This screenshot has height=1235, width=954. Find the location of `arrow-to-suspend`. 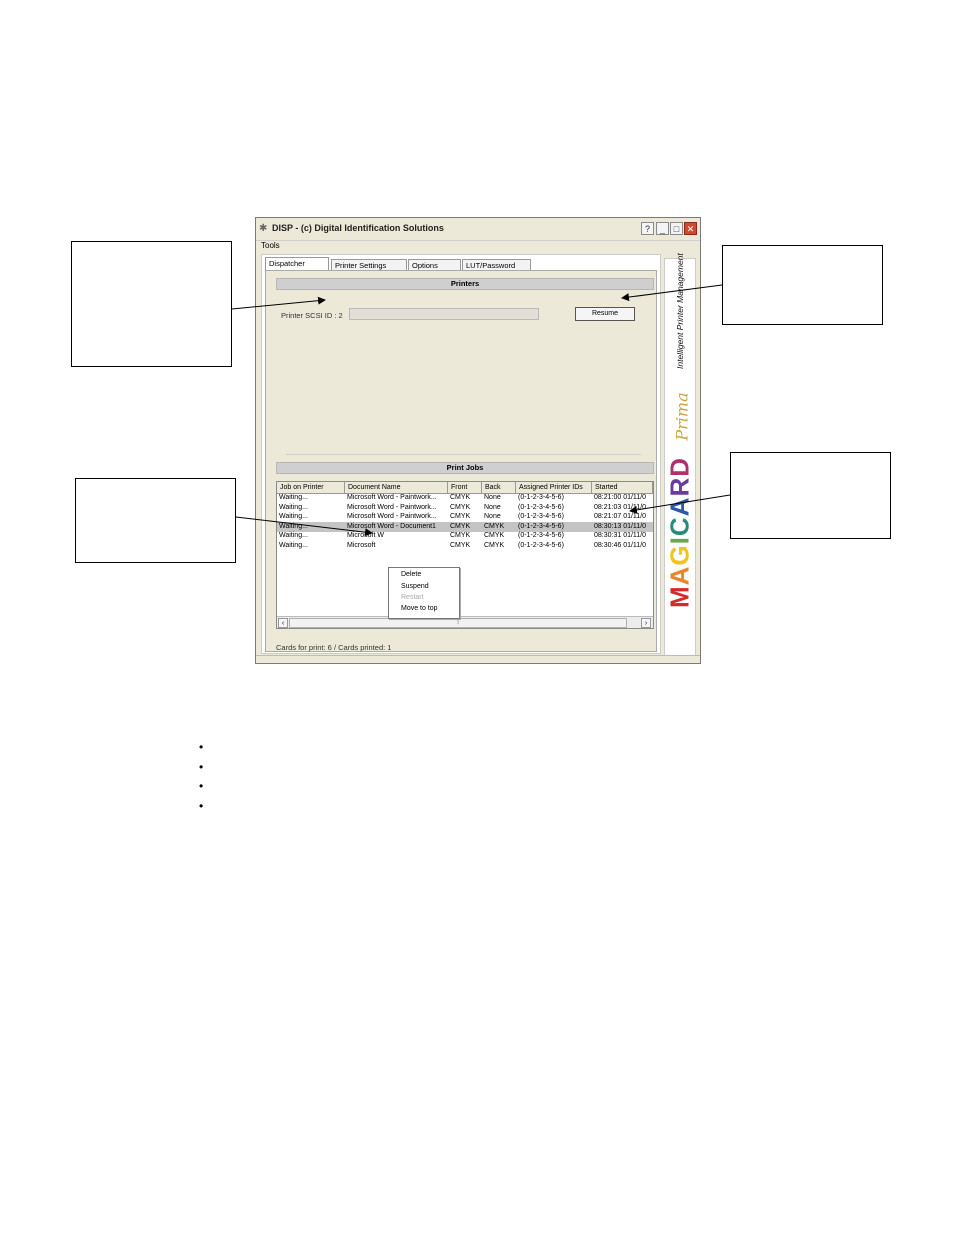

arrow-to-suspend is located at coordinates (304, 526).